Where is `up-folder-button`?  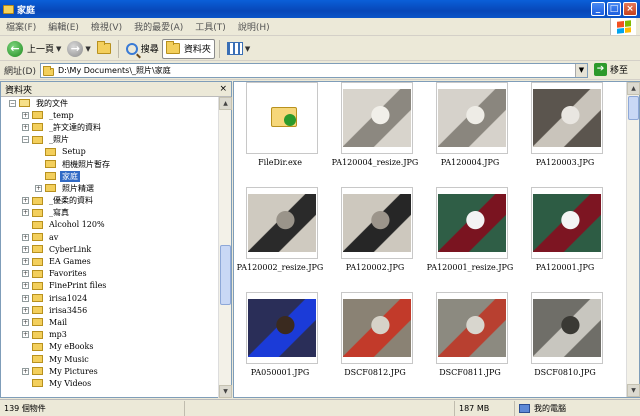 up-folder-button is located at coordinates (104, 49).